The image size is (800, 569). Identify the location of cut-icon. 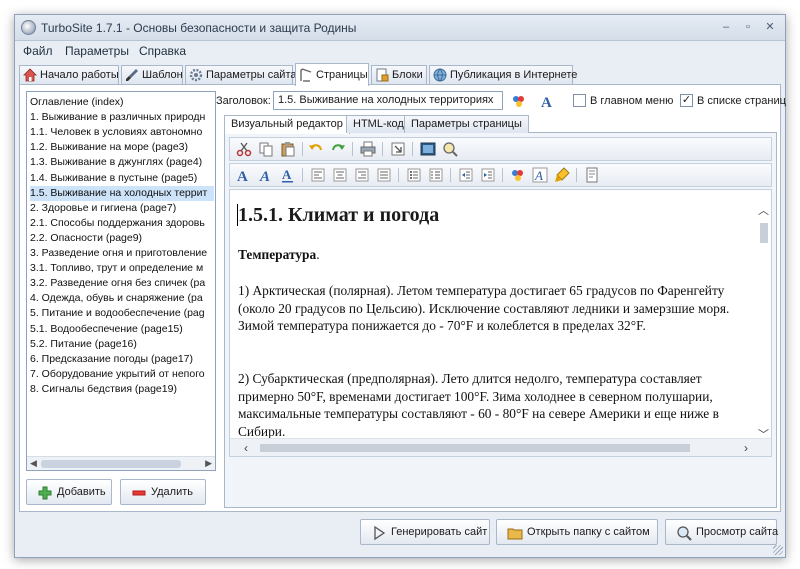
(244, 149).